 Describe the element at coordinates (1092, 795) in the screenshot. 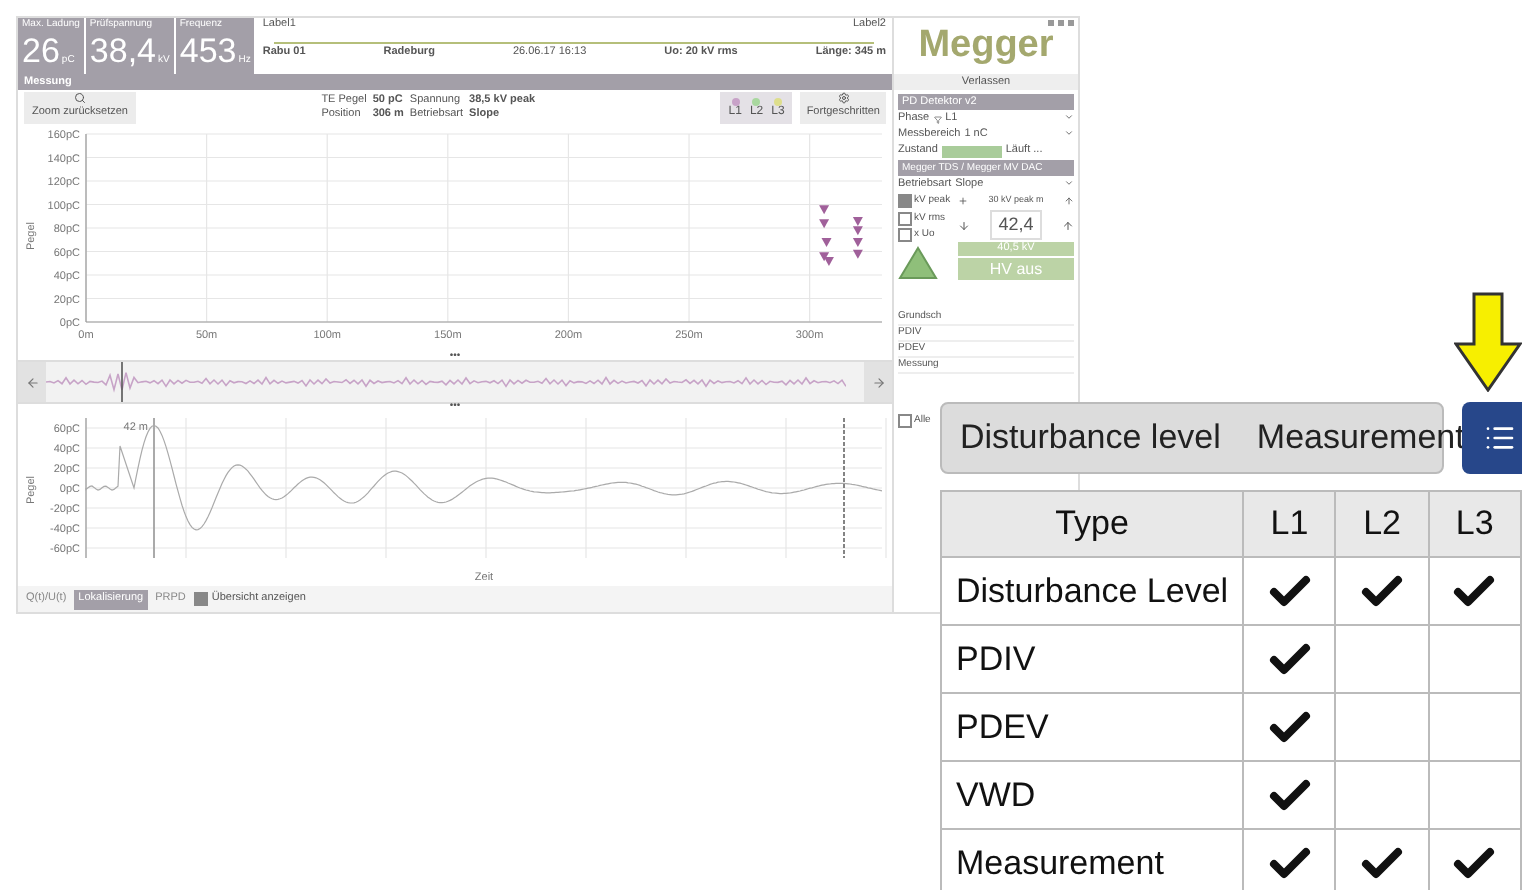

I see `table-cell: VWD` at that location.